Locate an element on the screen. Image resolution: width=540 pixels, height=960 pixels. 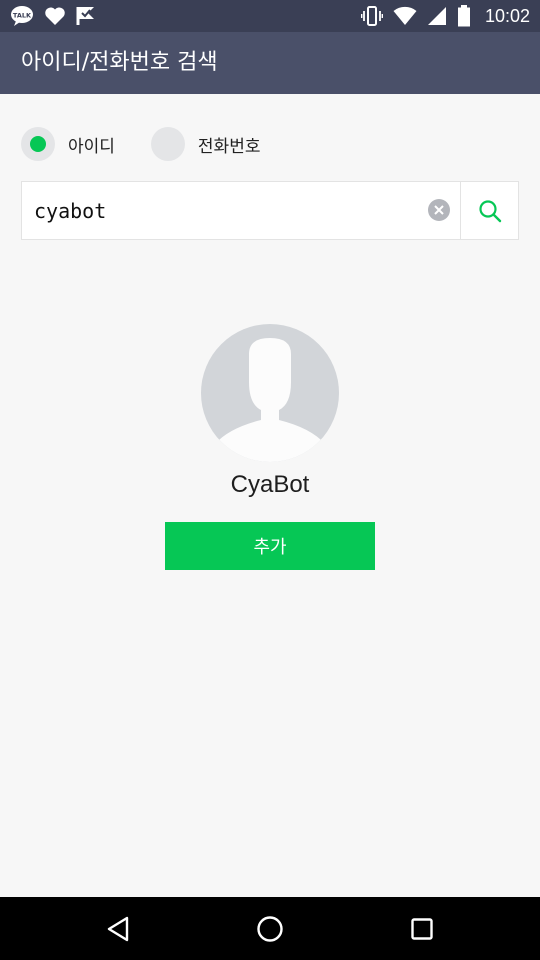
avatar is located at coordinates (270, 393).